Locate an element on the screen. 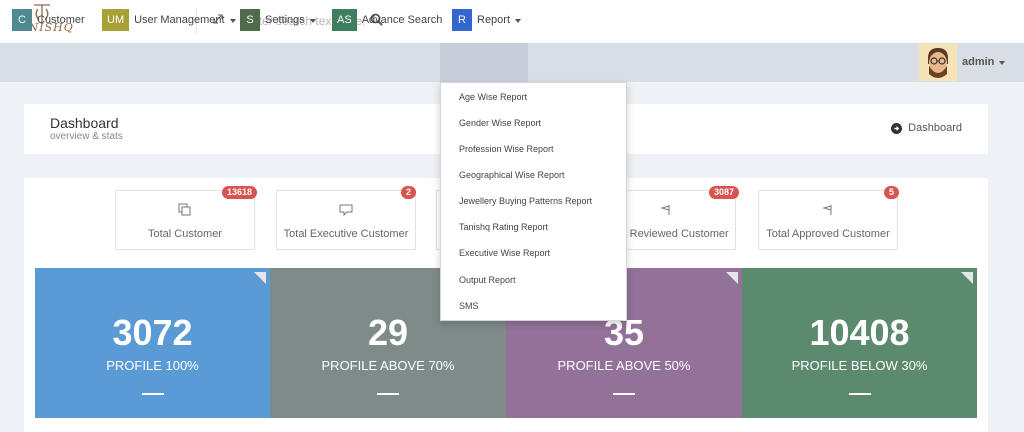 The height and width of the screenshot is (432, 1024). tile-label: PROFILE 100% is located at coordinates (152, 365).